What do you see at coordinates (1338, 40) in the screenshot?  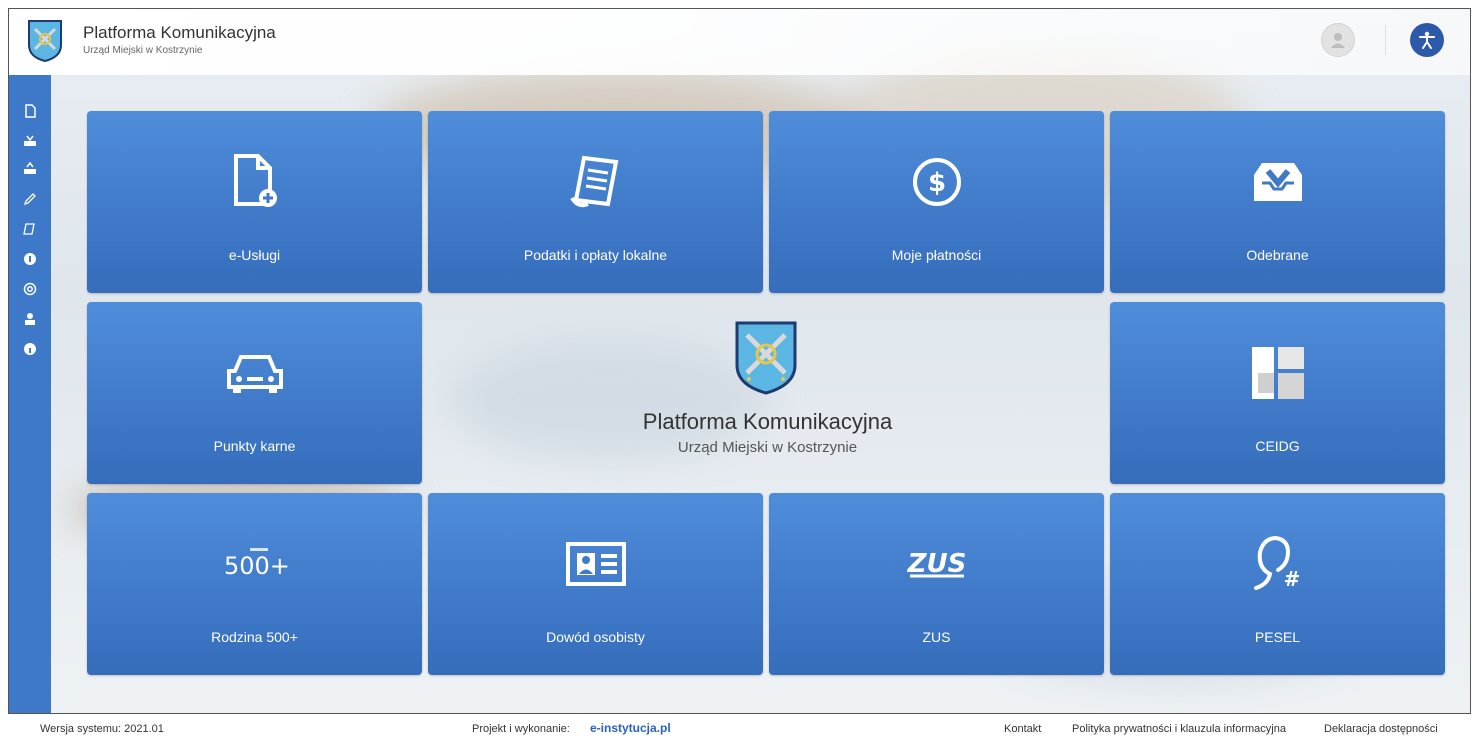 I see `user-avatar-icon` at bounding box center [1338, 40].